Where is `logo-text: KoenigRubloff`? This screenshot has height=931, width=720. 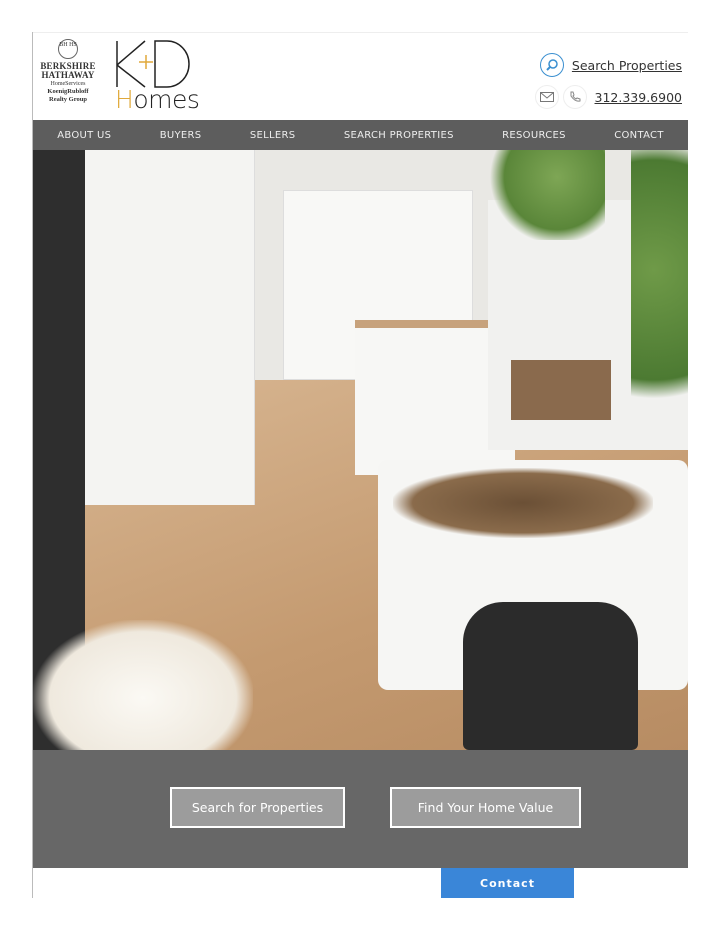
logo-text: KoenigRubloff is located at coordinates (68, 91).